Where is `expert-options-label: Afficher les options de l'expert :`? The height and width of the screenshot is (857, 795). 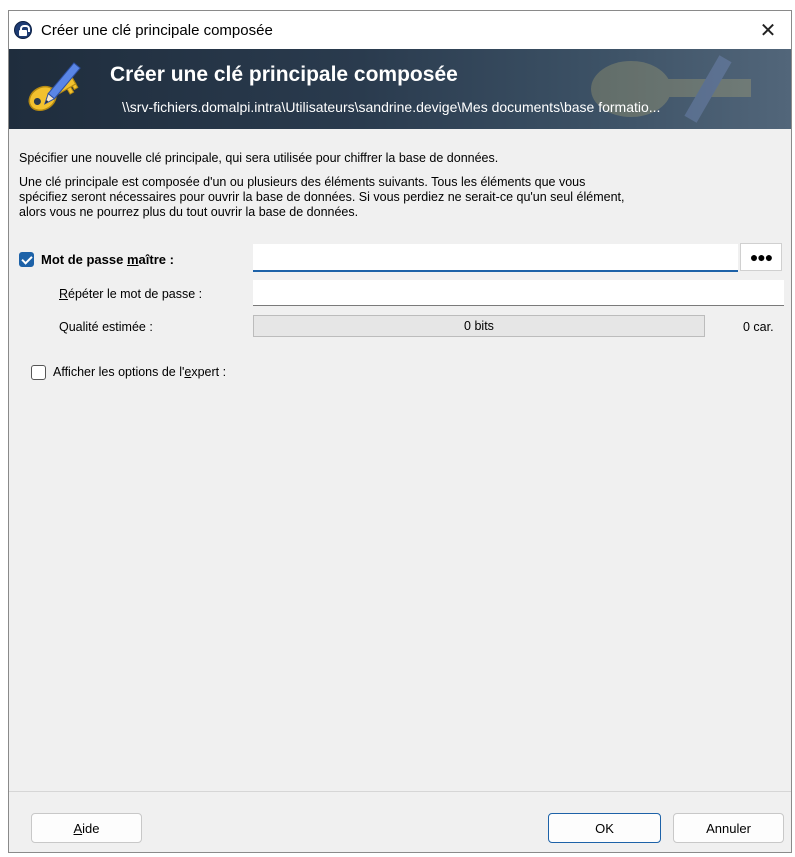
expert-options-label: Afficher les options de l'expert : is located at coordinates (139, 372).